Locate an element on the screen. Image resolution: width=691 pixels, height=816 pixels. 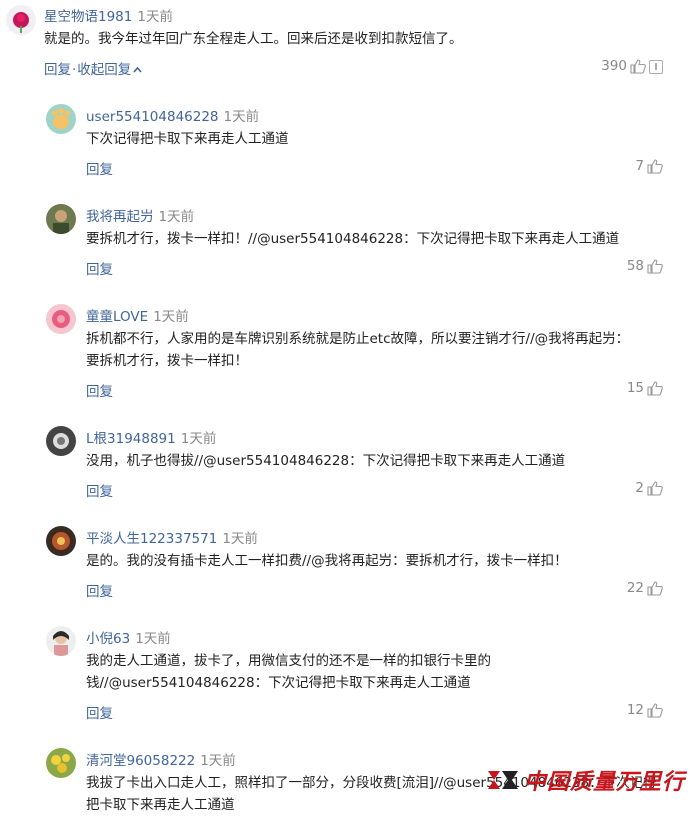
like-count: 2 is located at coordinates (639, 488).